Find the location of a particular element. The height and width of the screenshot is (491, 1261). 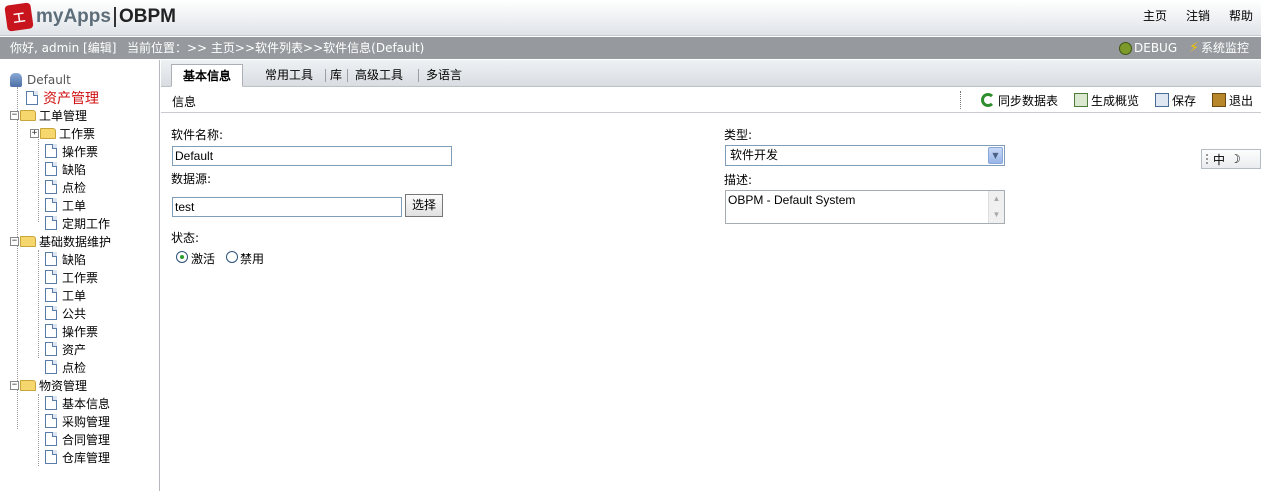

sync-tables-button: 同步数据表 is located at coordinates (1019, 100).